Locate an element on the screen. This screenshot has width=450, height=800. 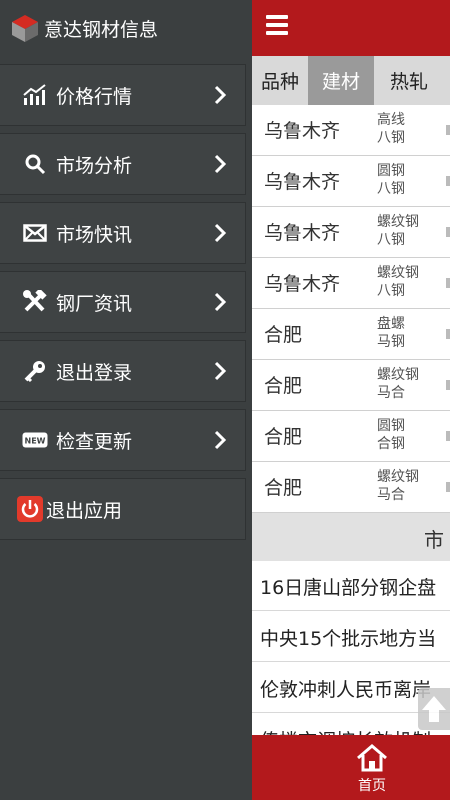
new-badge-icon: NEW is located at coordinates (35, 440).